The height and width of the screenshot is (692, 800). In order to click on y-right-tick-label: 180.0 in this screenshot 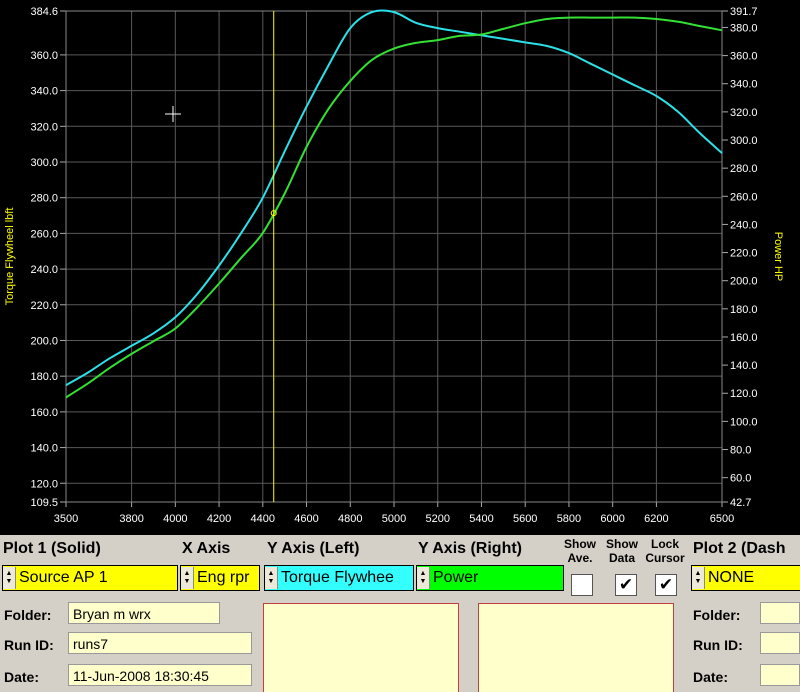, I will do `click(744, 310)`.